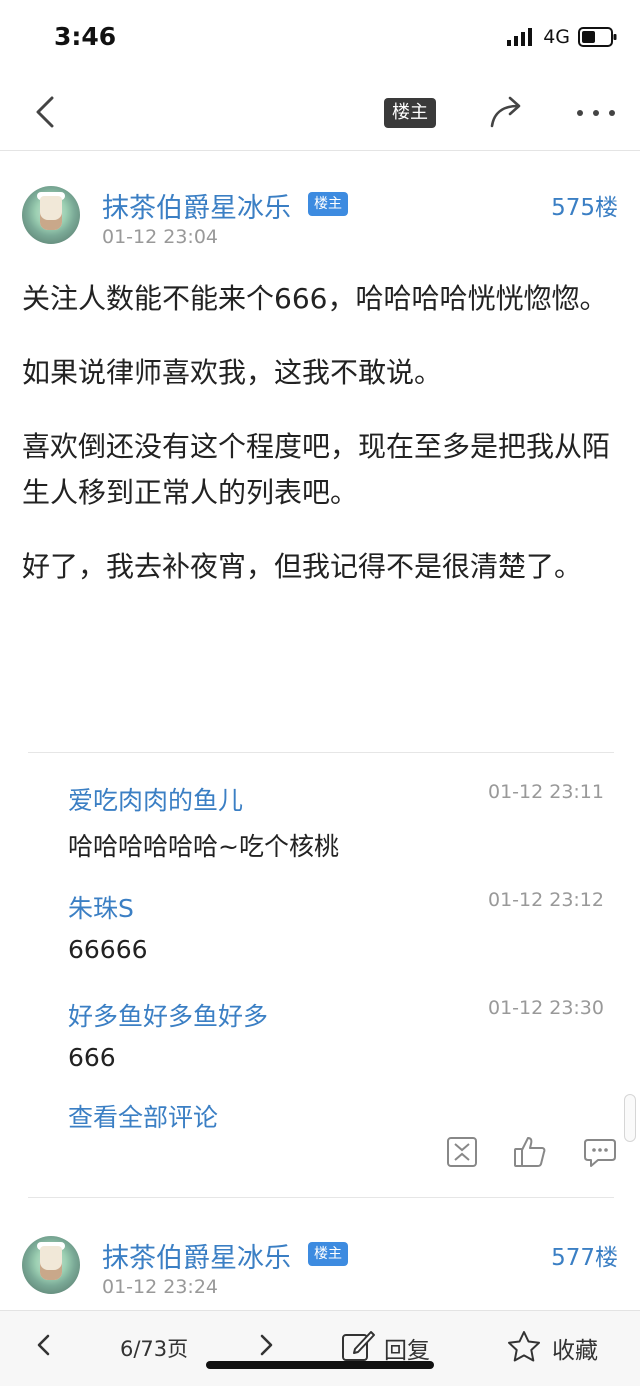  I want to click on comment-item: 朱珠S 01-12 23:12 66666, so click(321, 915).